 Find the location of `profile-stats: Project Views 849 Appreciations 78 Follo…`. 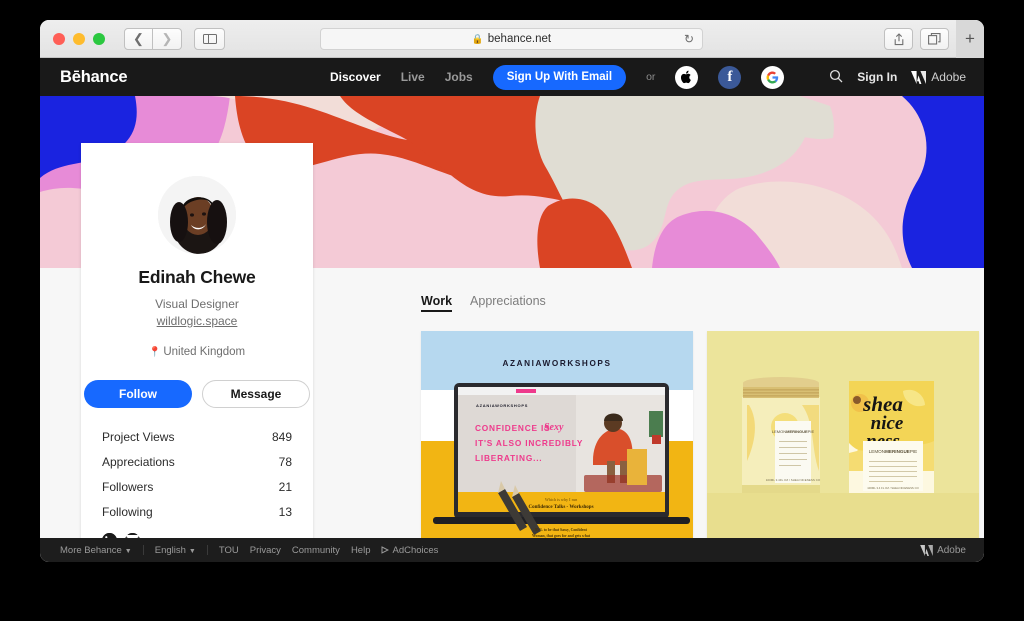

profile-stats: Project Views 849 Appreciations 78 Follo… is located at coordinates (197, 474).